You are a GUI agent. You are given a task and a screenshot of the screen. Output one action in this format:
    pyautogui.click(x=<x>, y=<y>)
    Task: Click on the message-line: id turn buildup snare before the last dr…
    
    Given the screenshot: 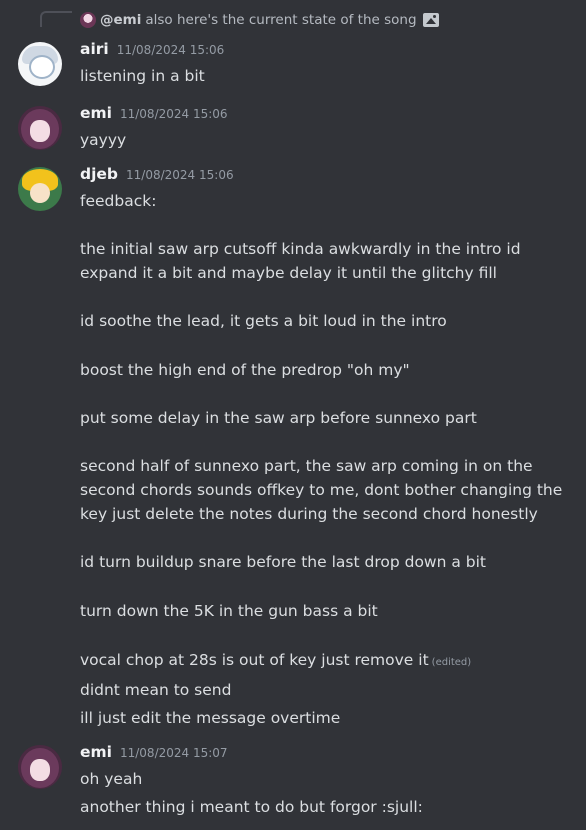 What is the action you would take?
    pyautogui.click(x=283, y=562)
    